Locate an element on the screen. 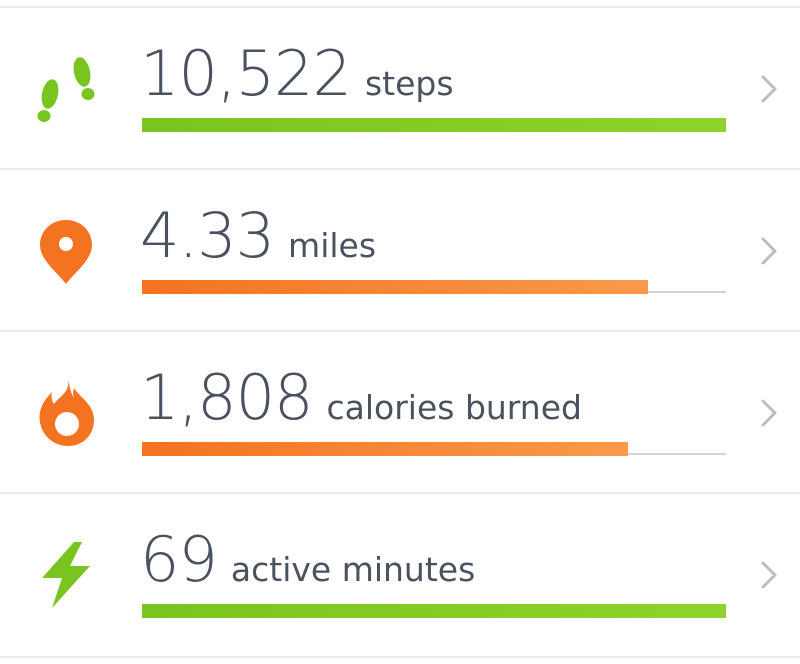 The image size is (800, 664). miles-unit: miles is located at coordinates (332, 245).